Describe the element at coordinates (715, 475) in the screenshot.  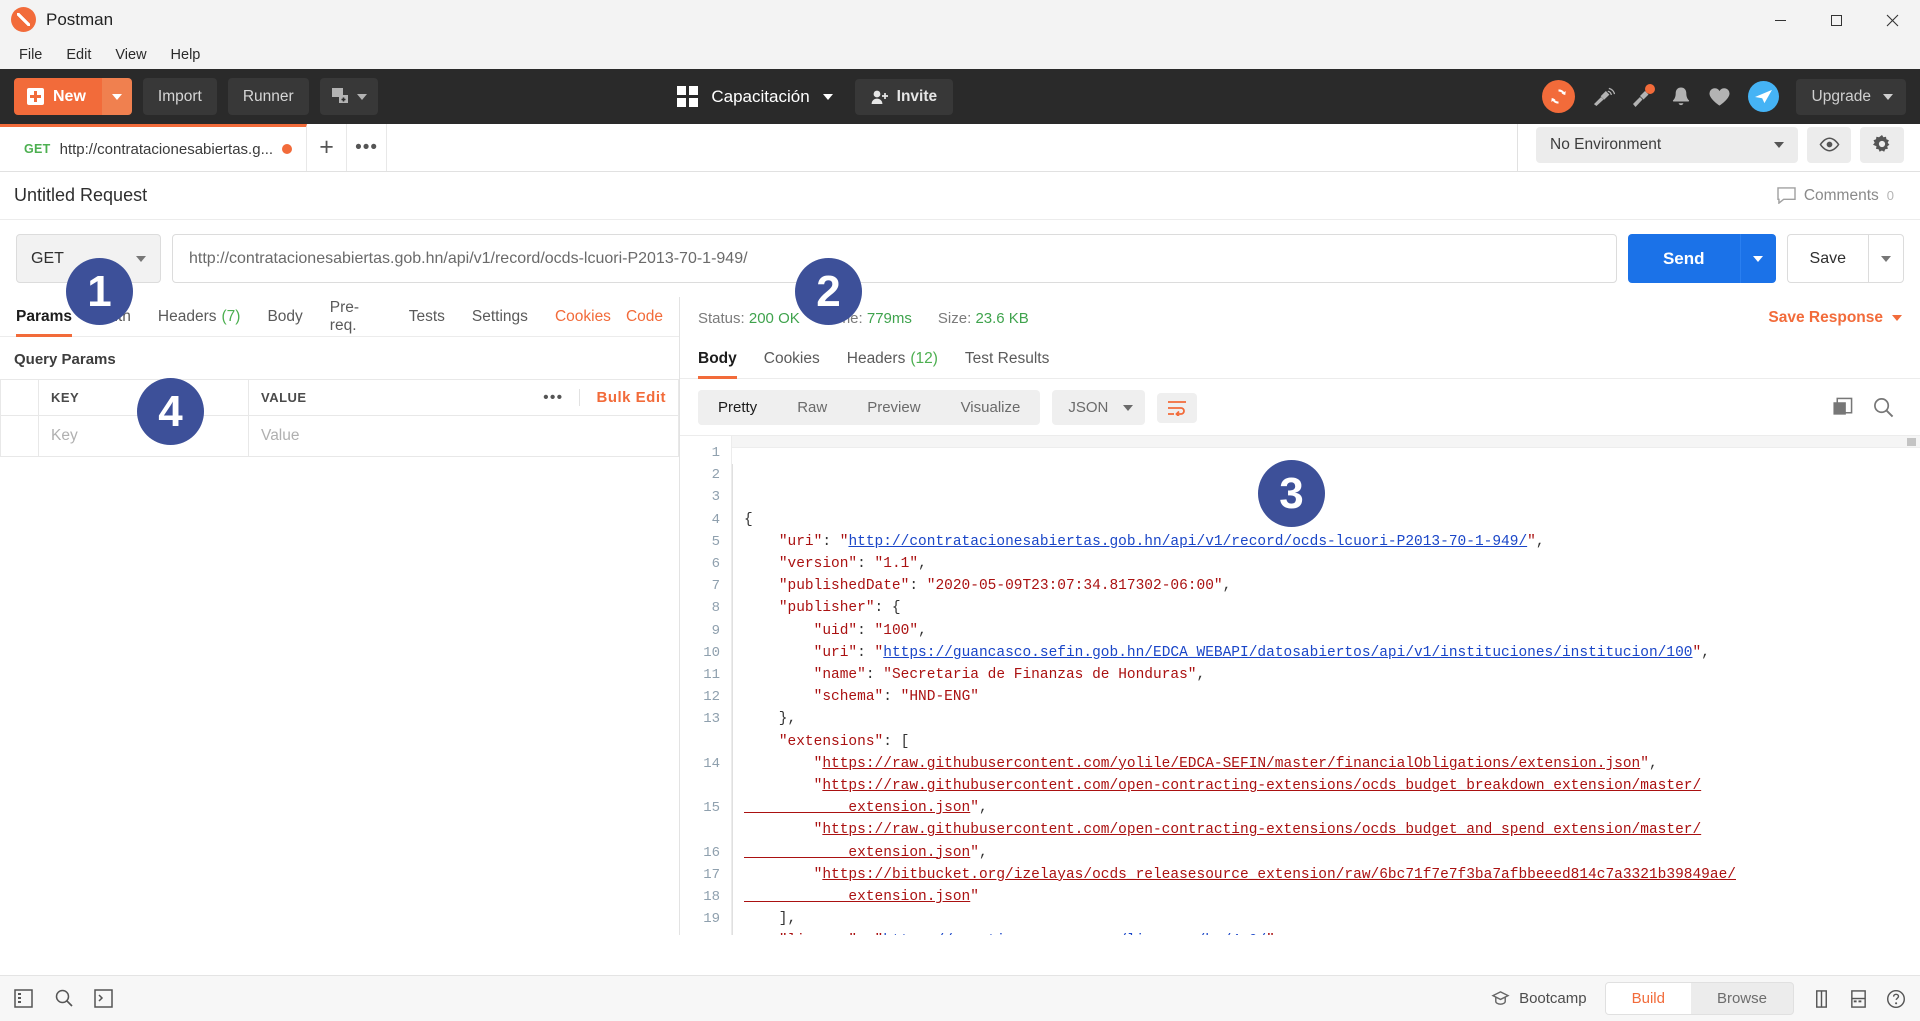
I see `line-number: 2` at that location.